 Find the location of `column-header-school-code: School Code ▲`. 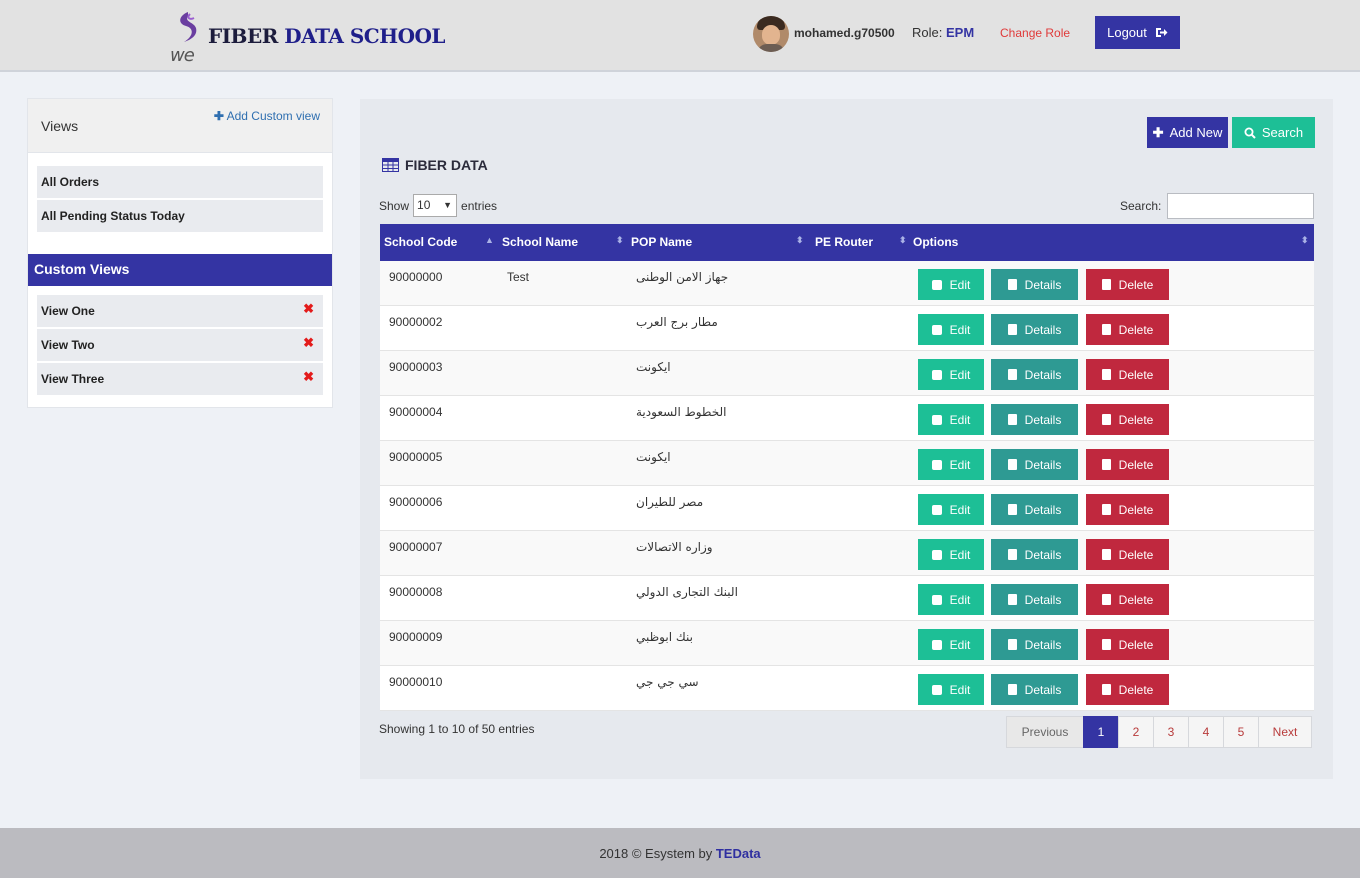

column-header-school-code: School Code ▲ is located at coordinates (439, 242).